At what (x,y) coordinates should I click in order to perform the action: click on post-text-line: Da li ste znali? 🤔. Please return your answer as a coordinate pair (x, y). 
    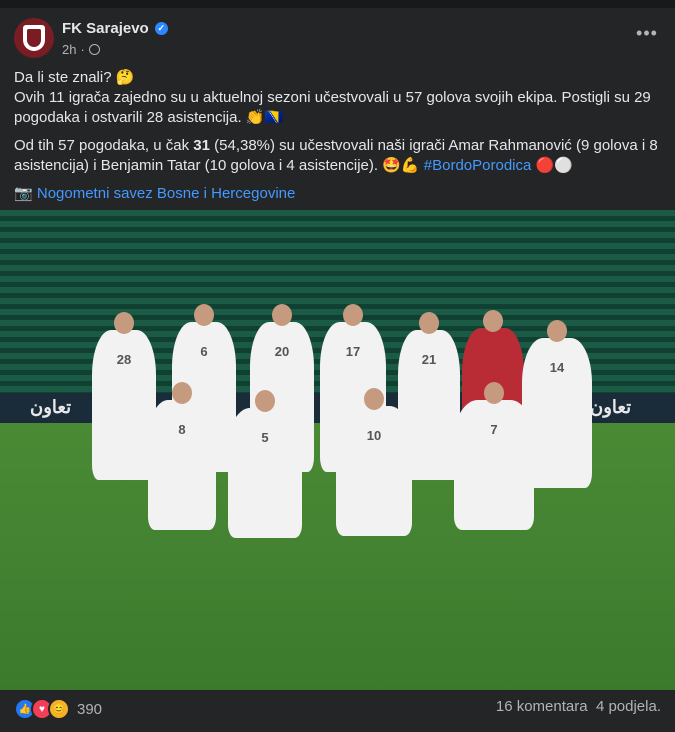
    Looking at the image, I should click on (74, 77).